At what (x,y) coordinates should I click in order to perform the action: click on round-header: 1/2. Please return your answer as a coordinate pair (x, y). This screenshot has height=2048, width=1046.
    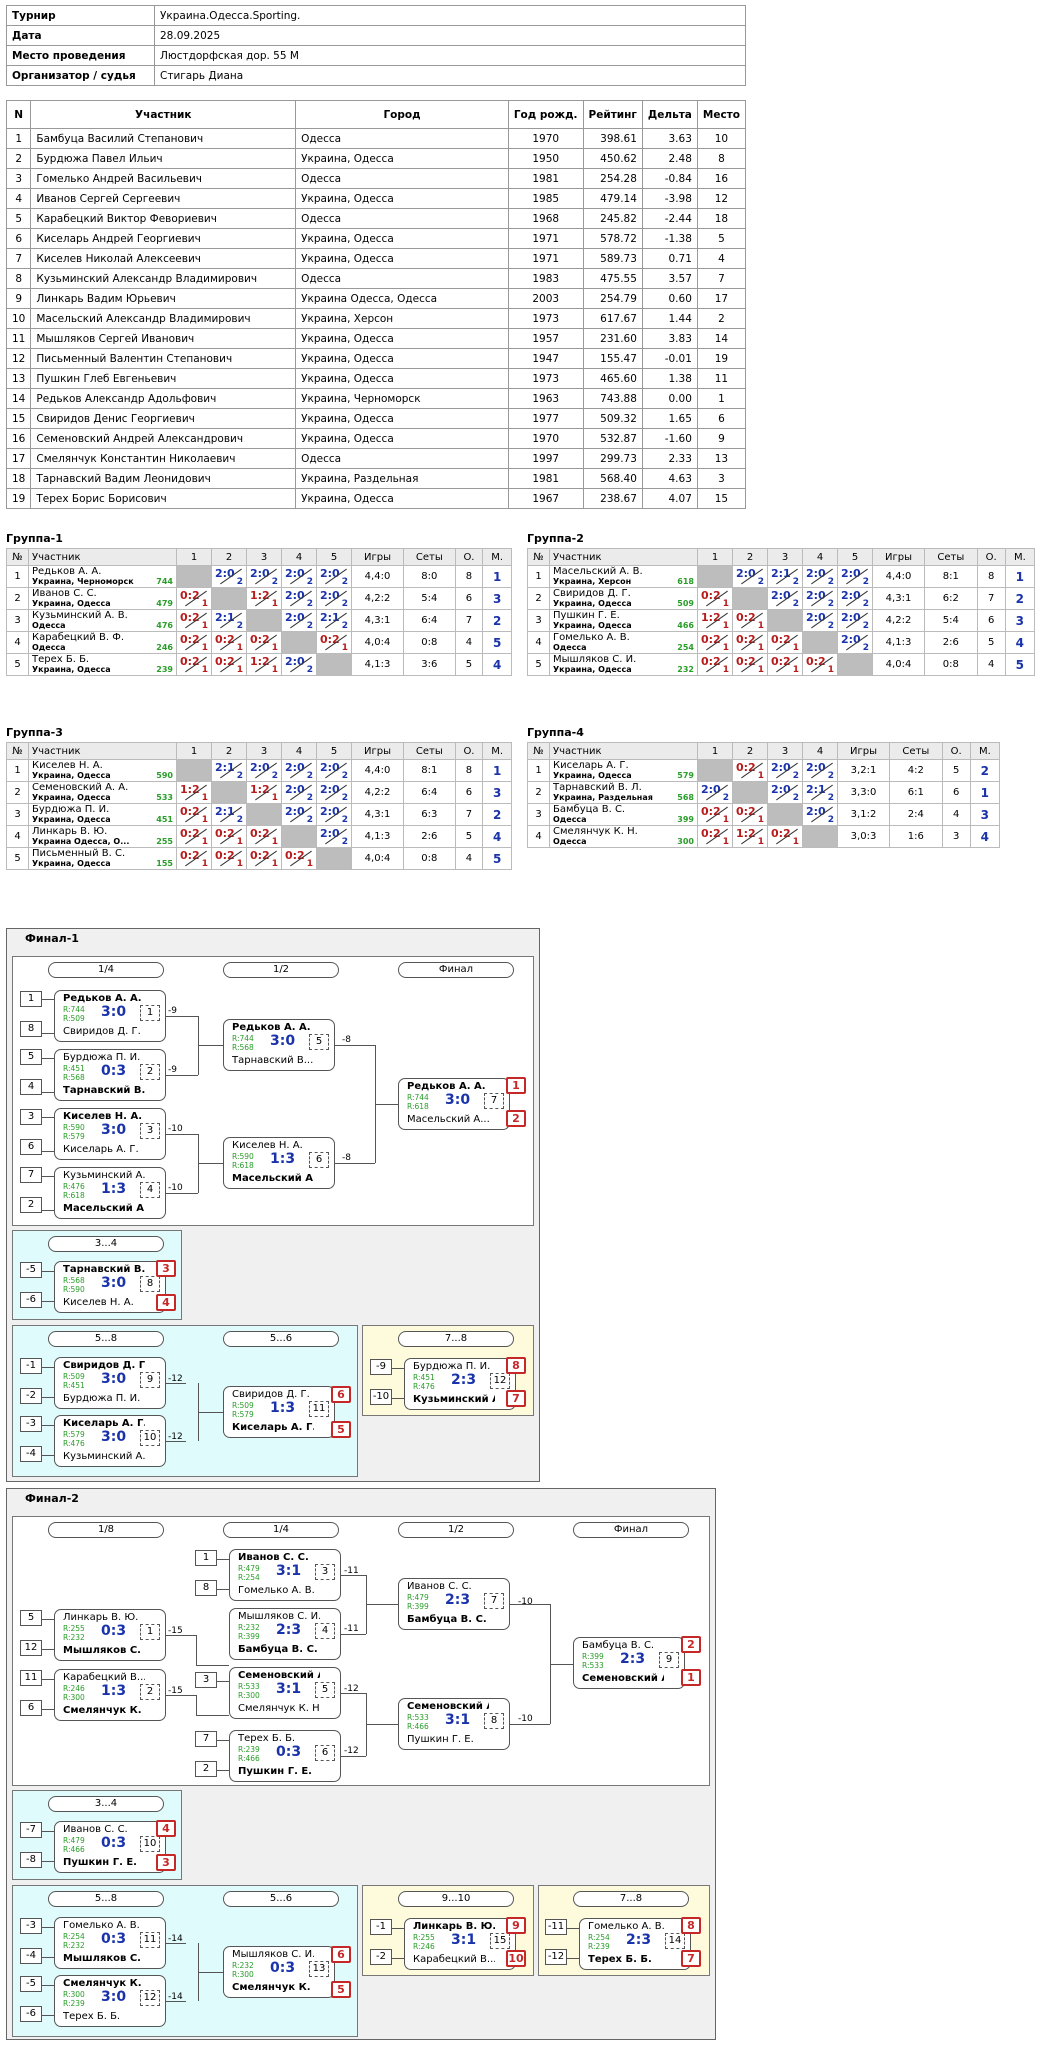
    Looking at the image, I should click on (281, 970).